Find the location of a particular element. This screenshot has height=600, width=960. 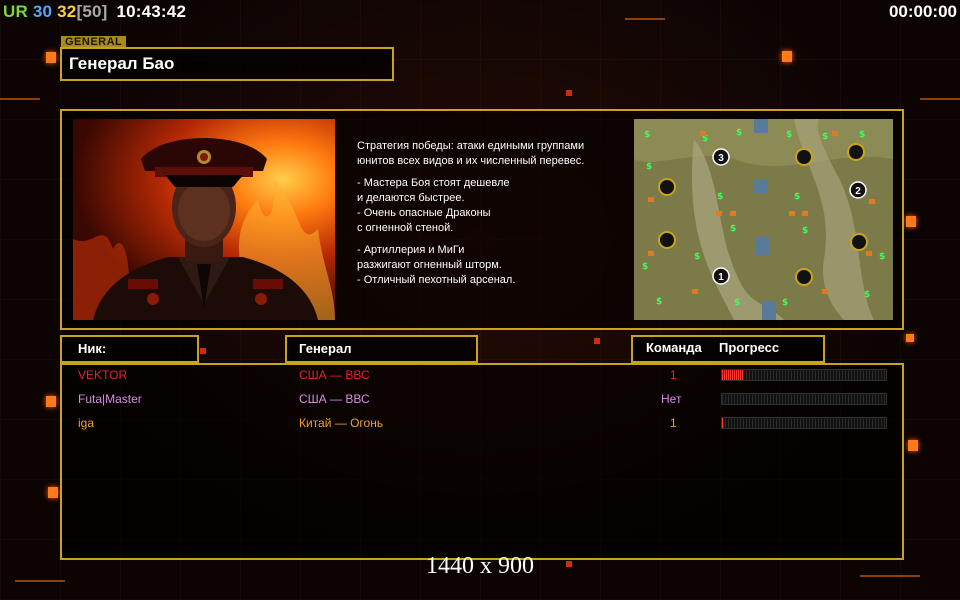

nick-header-label: Ник: is located at coordinates (92, 348).